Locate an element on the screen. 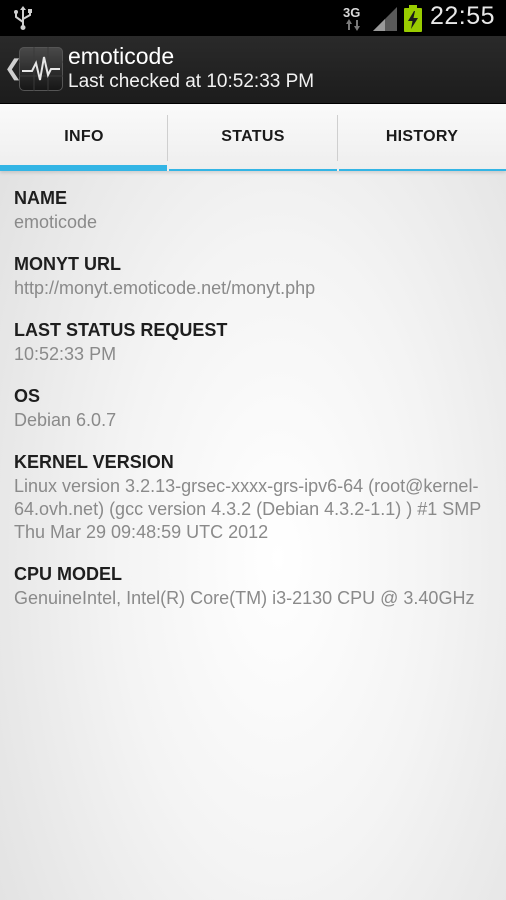  tab-info: INFO is located at coordinates (84, 137).